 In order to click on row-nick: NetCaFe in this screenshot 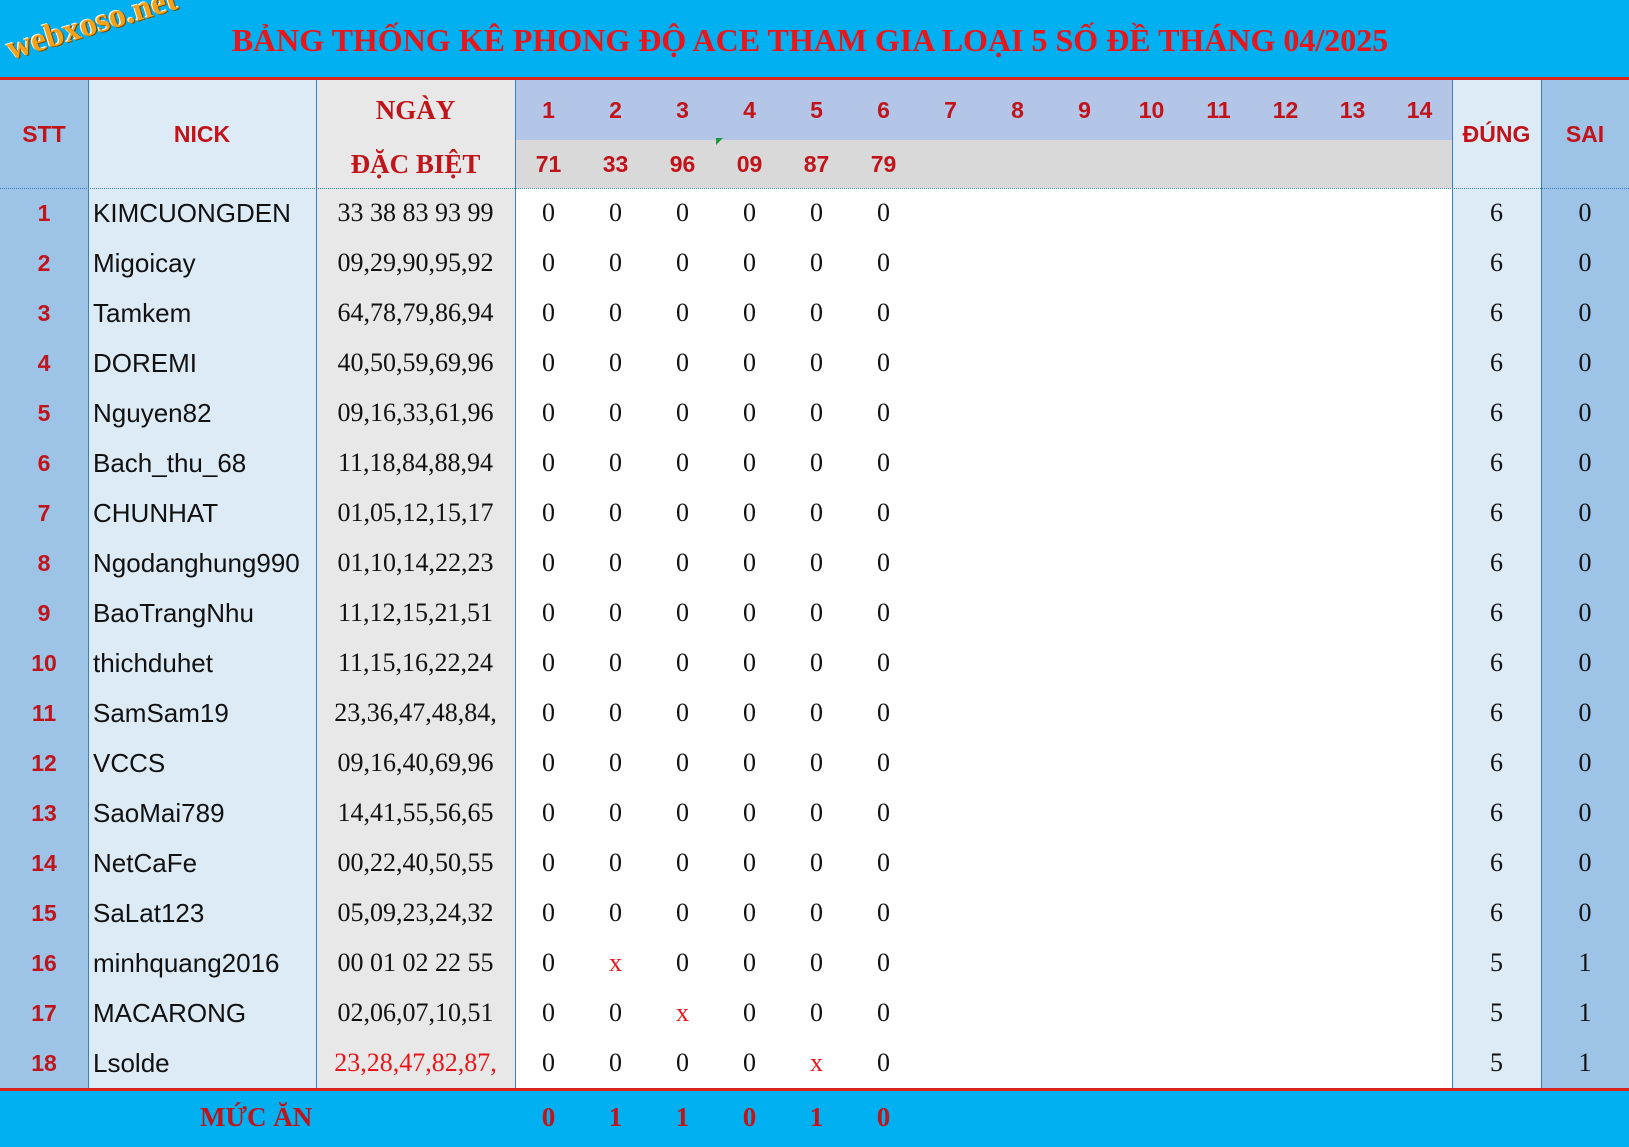, I will do `click(145, 862)`.